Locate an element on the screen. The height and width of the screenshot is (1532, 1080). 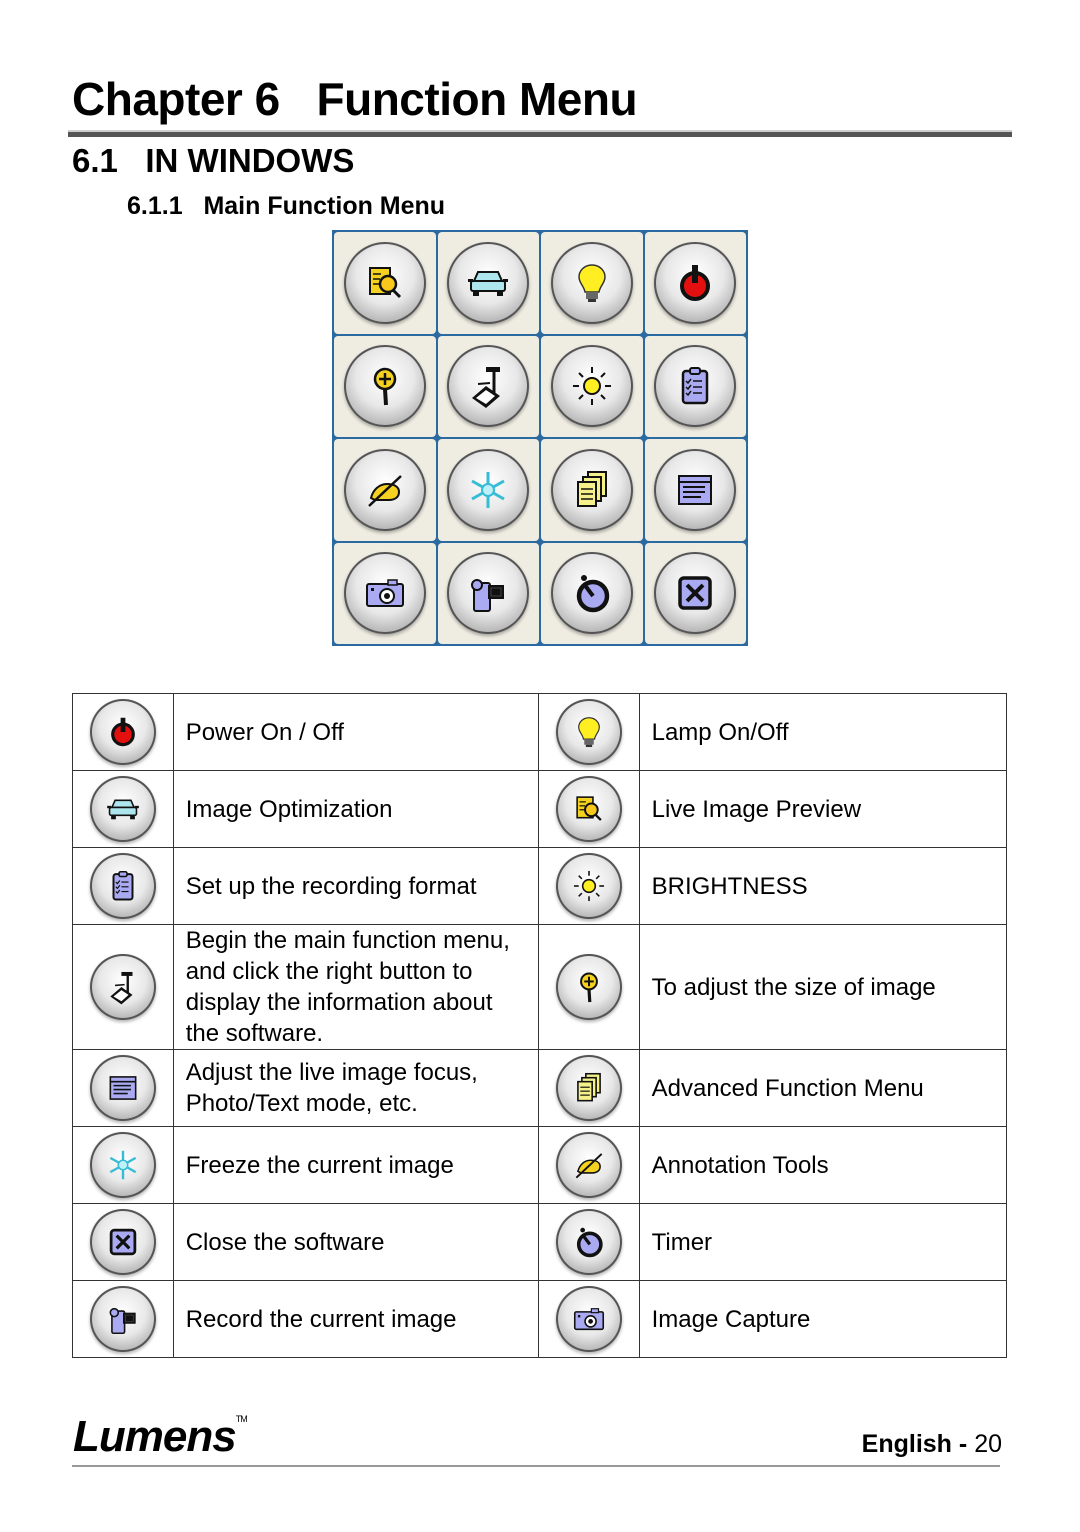
zoom-in-icon is located at coordinates (385, 386).